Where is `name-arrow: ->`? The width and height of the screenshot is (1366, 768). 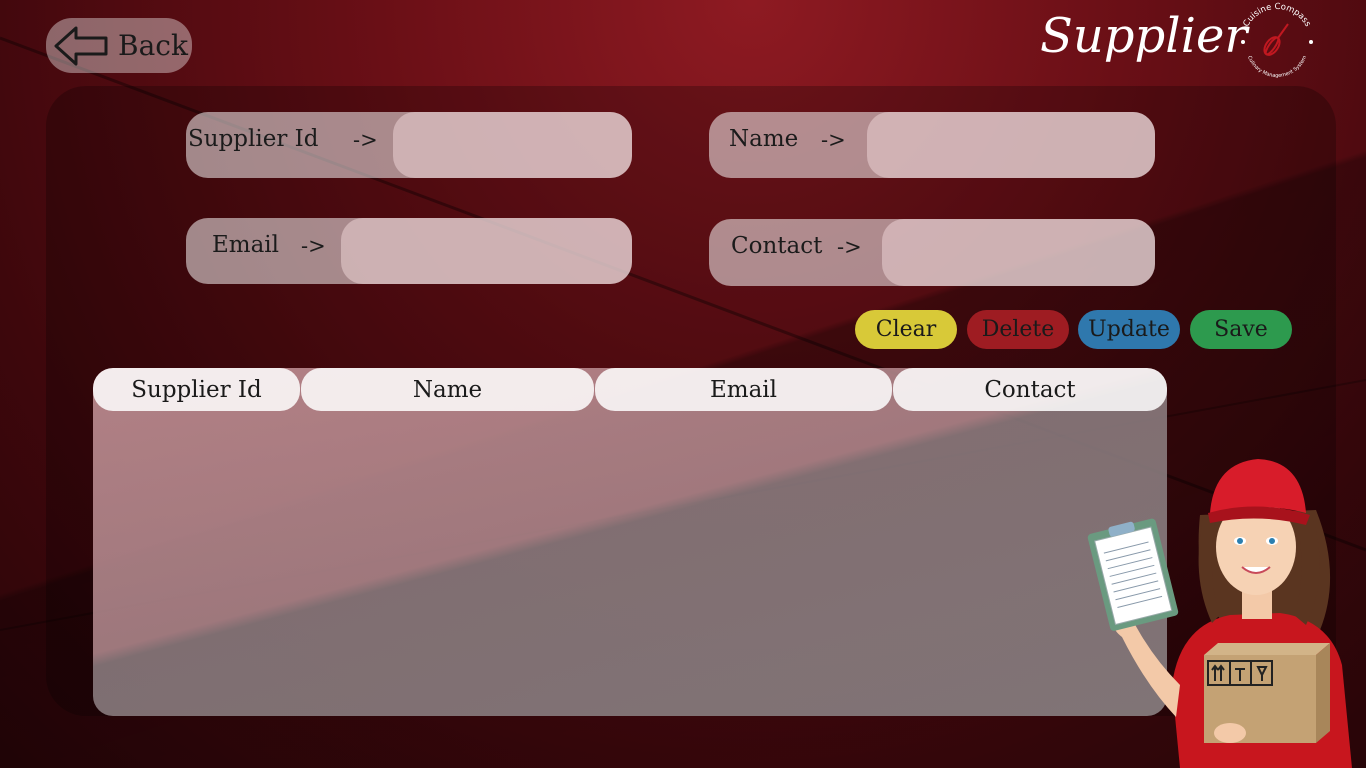
name-arrow: -> is located at coordinates (833, 140).